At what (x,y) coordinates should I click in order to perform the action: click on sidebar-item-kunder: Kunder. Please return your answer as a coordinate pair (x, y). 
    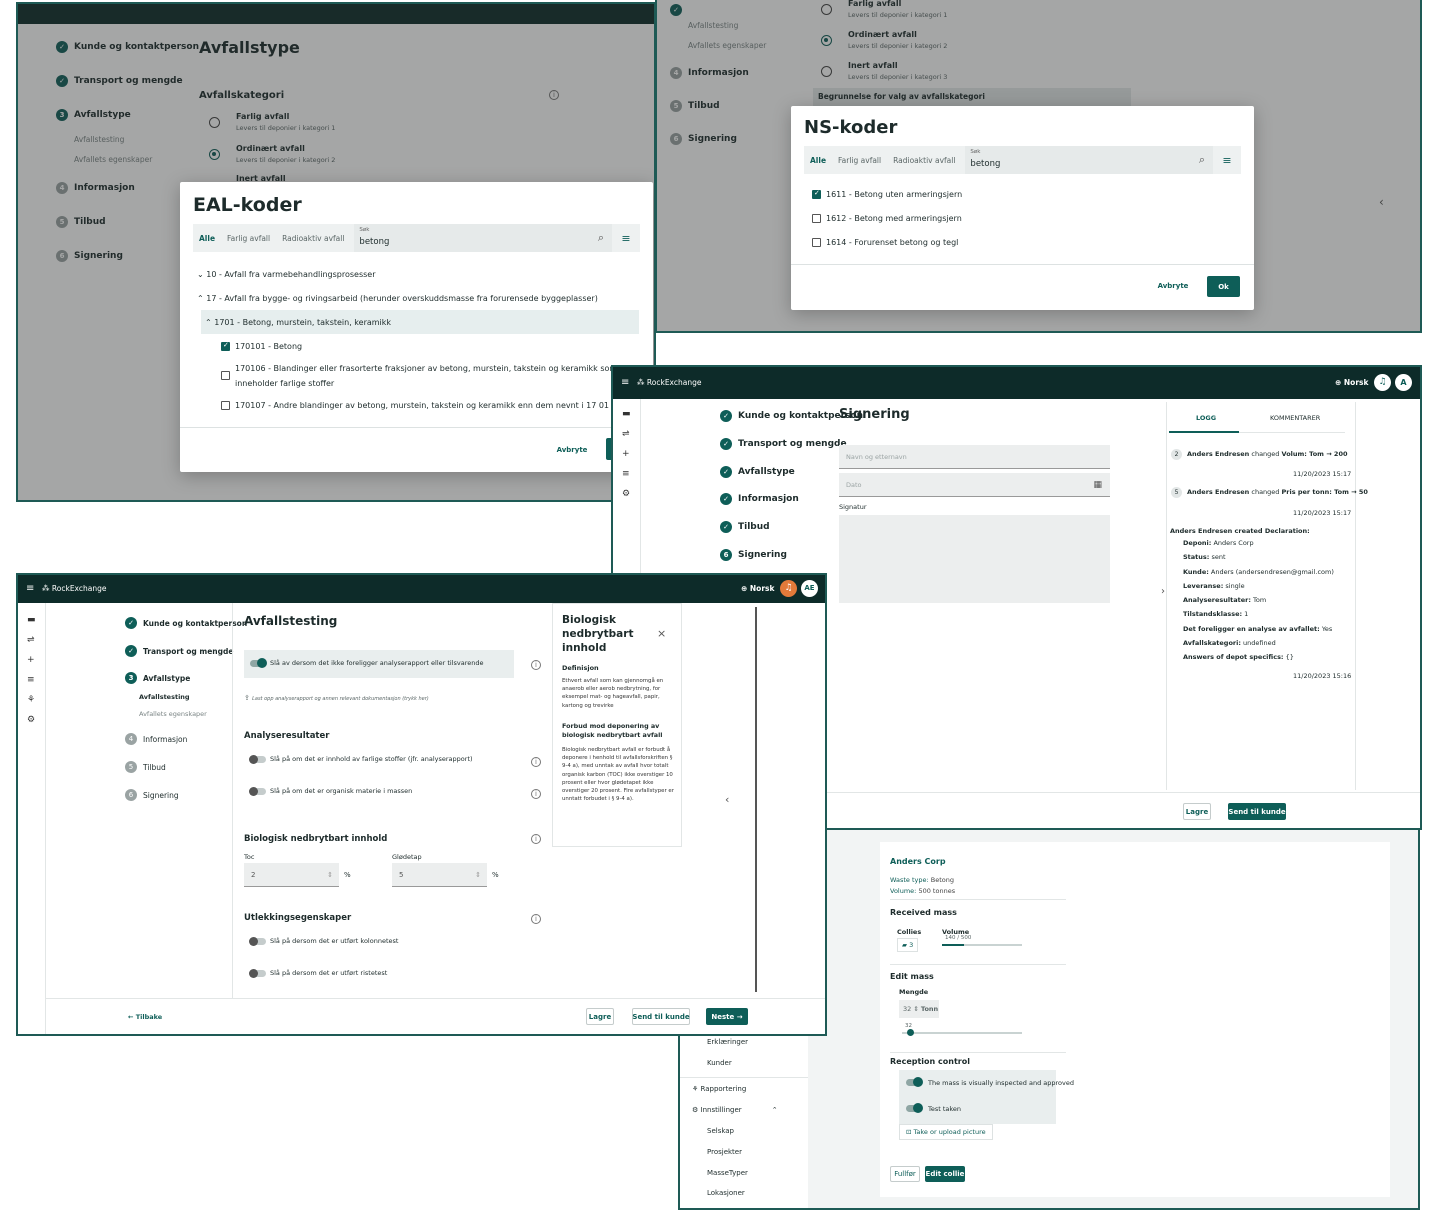
    Looking at the image, I should click on (719, 1063).